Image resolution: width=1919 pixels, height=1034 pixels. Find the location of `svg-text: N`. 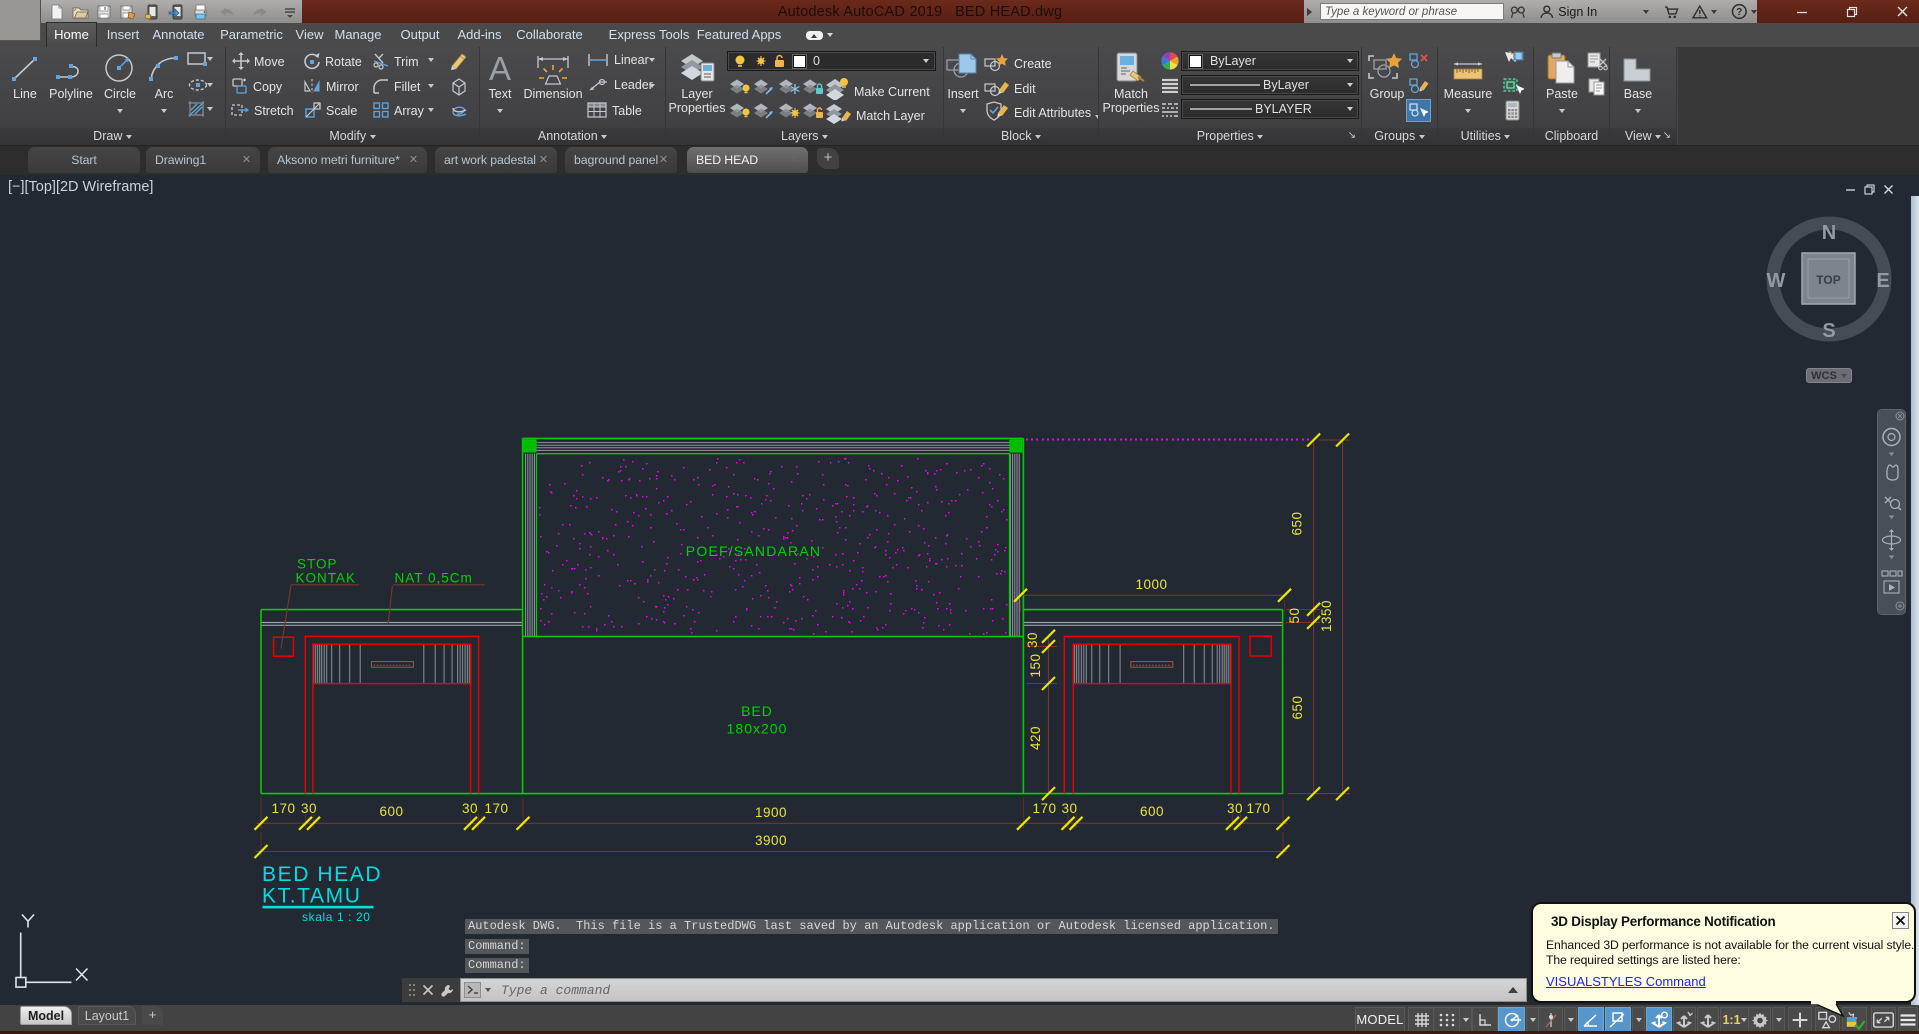

svg-text: N is located at coordinates (1829, 233).